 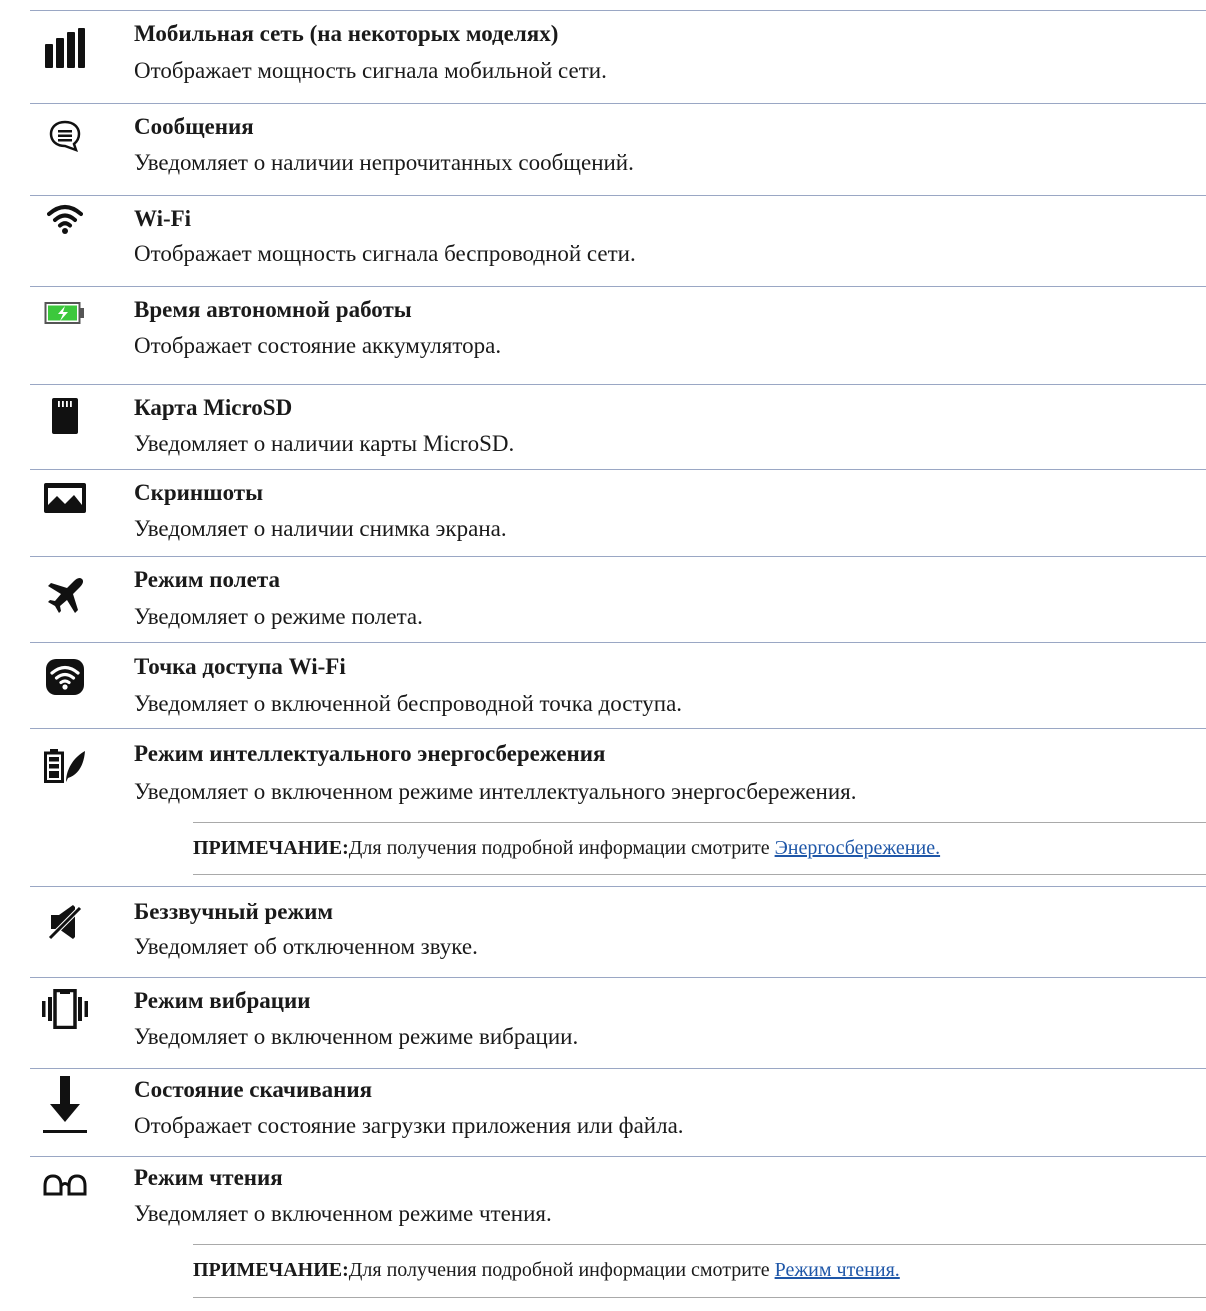 I want to click on item-title: Wi-Fi, so click(x=163, y=218).